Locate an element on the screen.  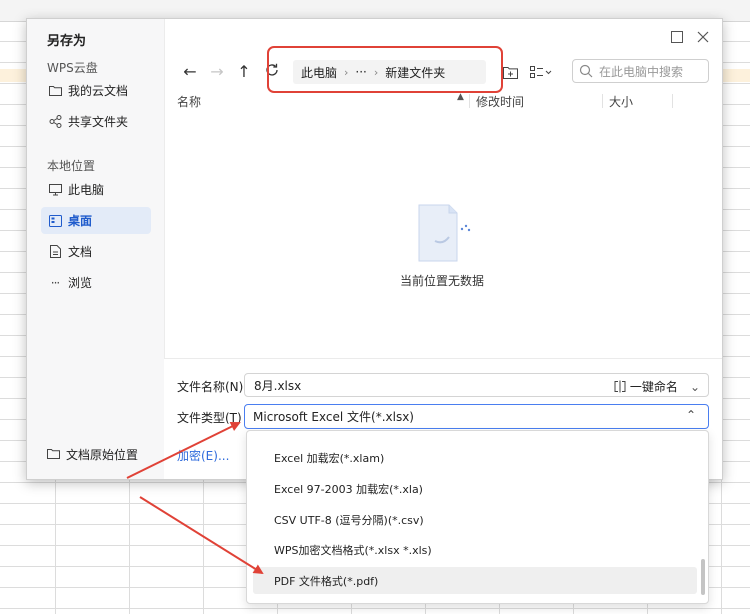
dropdown-option-pdf: PDF 文件格式(*.pdf) is located at coordinates (475, 580).